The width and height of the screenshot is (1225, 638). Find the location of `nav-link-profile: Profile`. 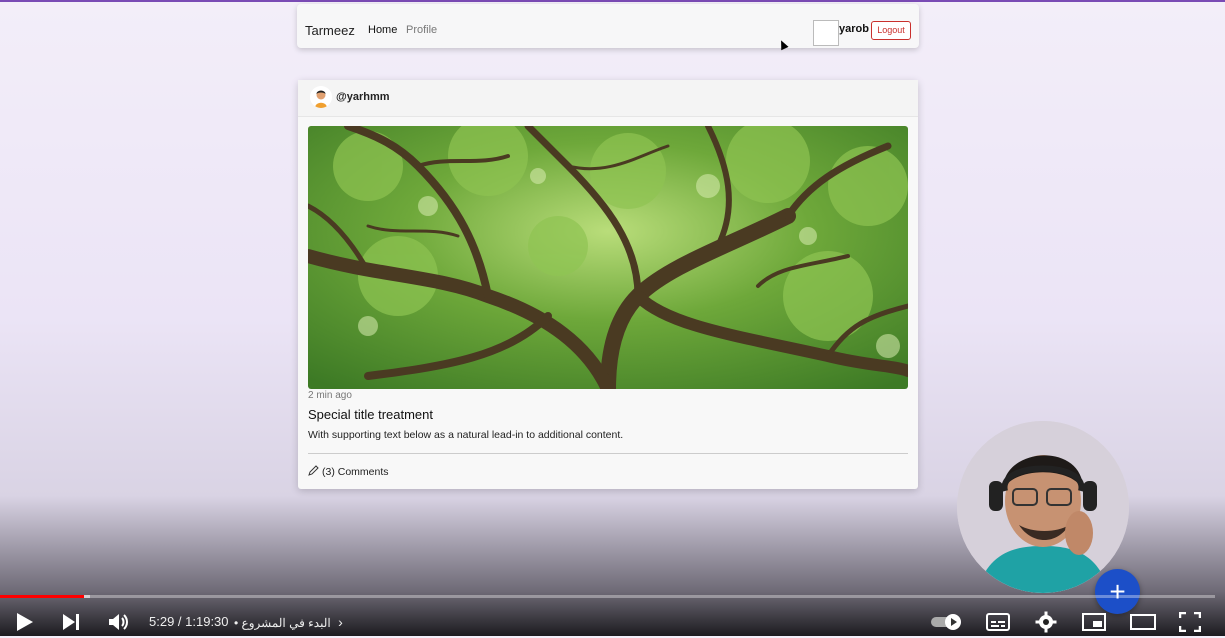

nav-link-profile: Profile is located at coordinates (421, 30).